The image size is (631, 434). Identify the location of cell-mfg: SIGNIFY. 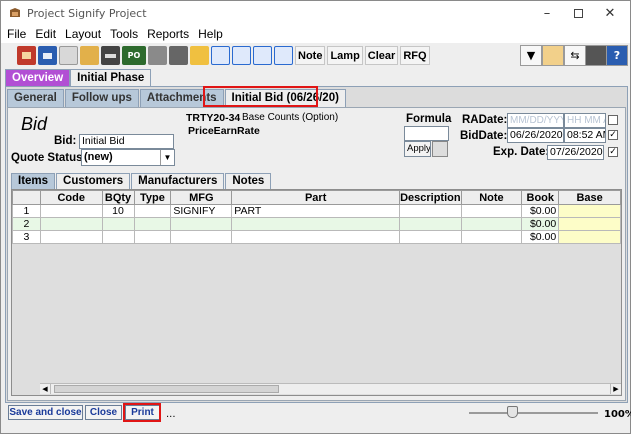
(201, 211).